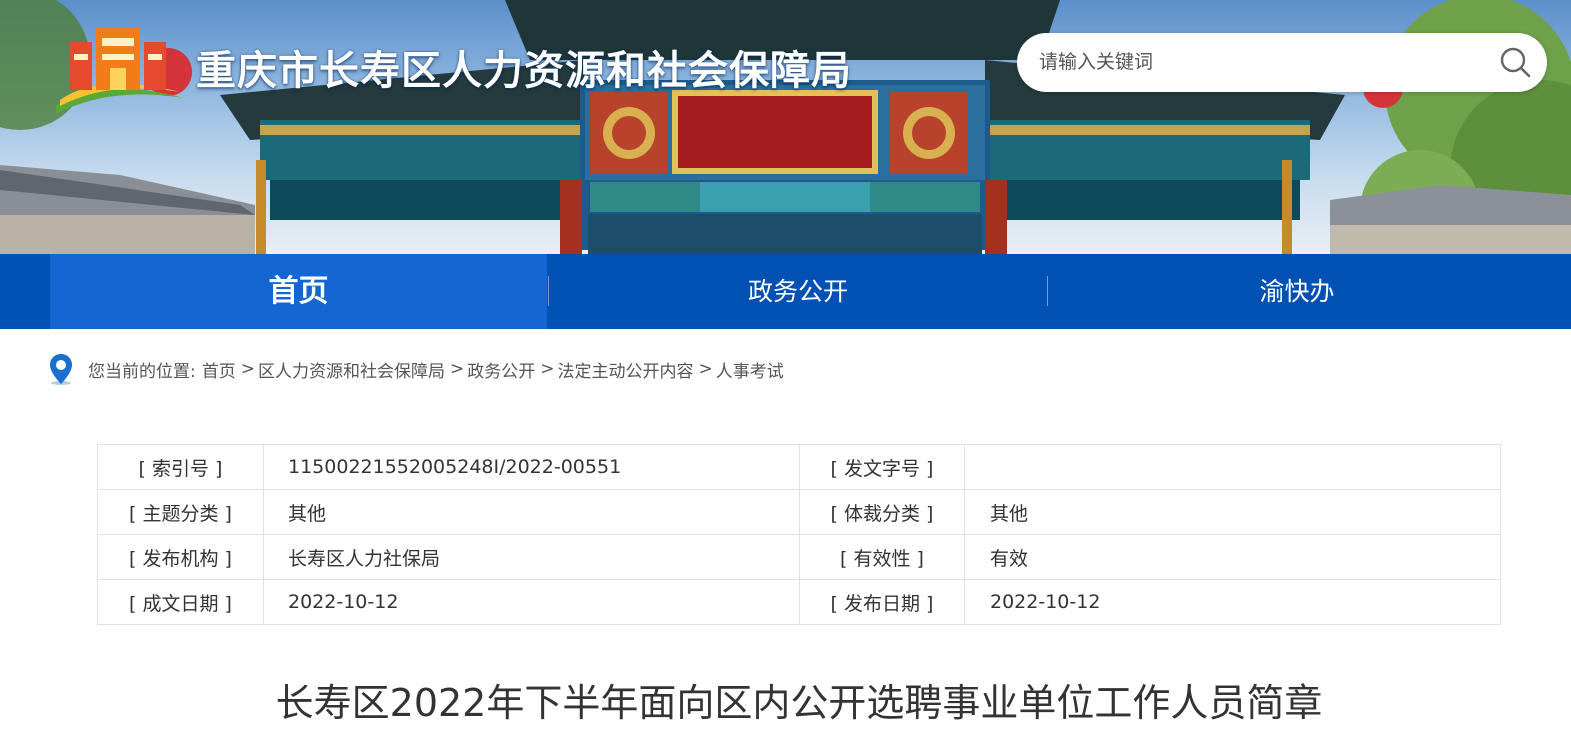 Image resolution: width=1571 pixels, height=745 pixels. What do you see at coordinates (750, 369) in the screenshot?
I see `breadcrumb-link-personnel-exam: 人事考试` at bounding box center [750, 369].